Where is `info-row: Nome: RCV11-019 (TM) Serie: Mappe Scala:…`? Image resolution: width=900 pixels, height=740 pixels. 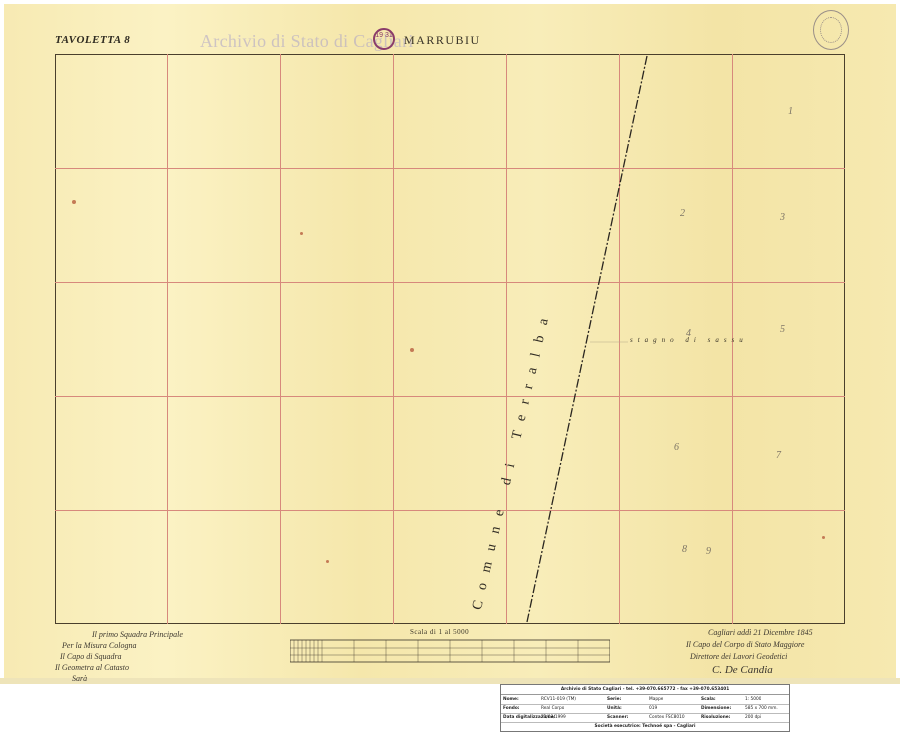 info-row: Nome: RCV11-019 (TM) Serie: Mappe Scala:… is located at coordinates (645, 700).